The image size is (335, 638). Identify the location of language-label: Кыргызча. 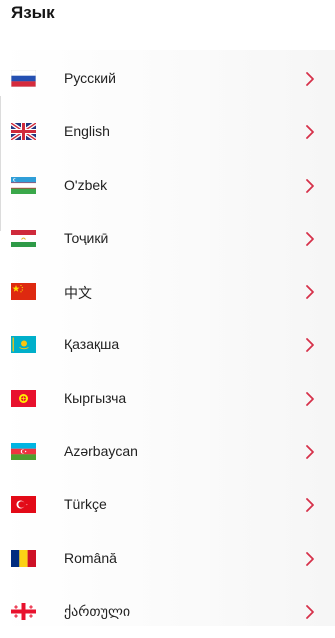
(95, 398).